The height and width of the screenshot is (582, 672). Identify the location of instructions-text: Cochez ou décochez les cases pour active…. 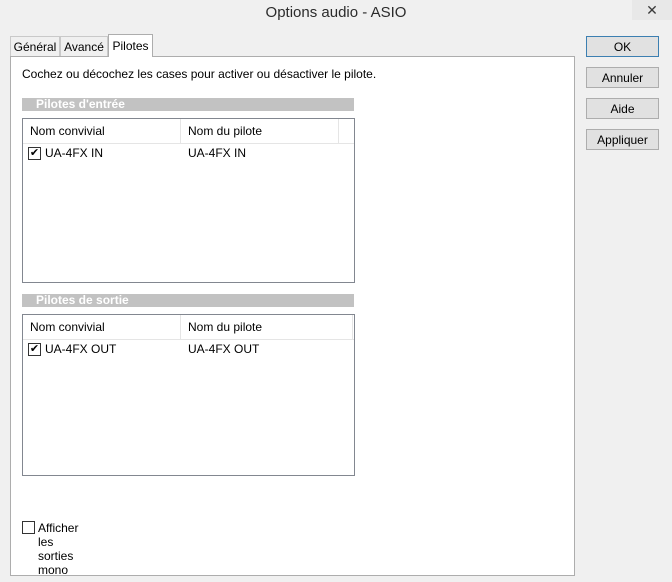
(199, 74).